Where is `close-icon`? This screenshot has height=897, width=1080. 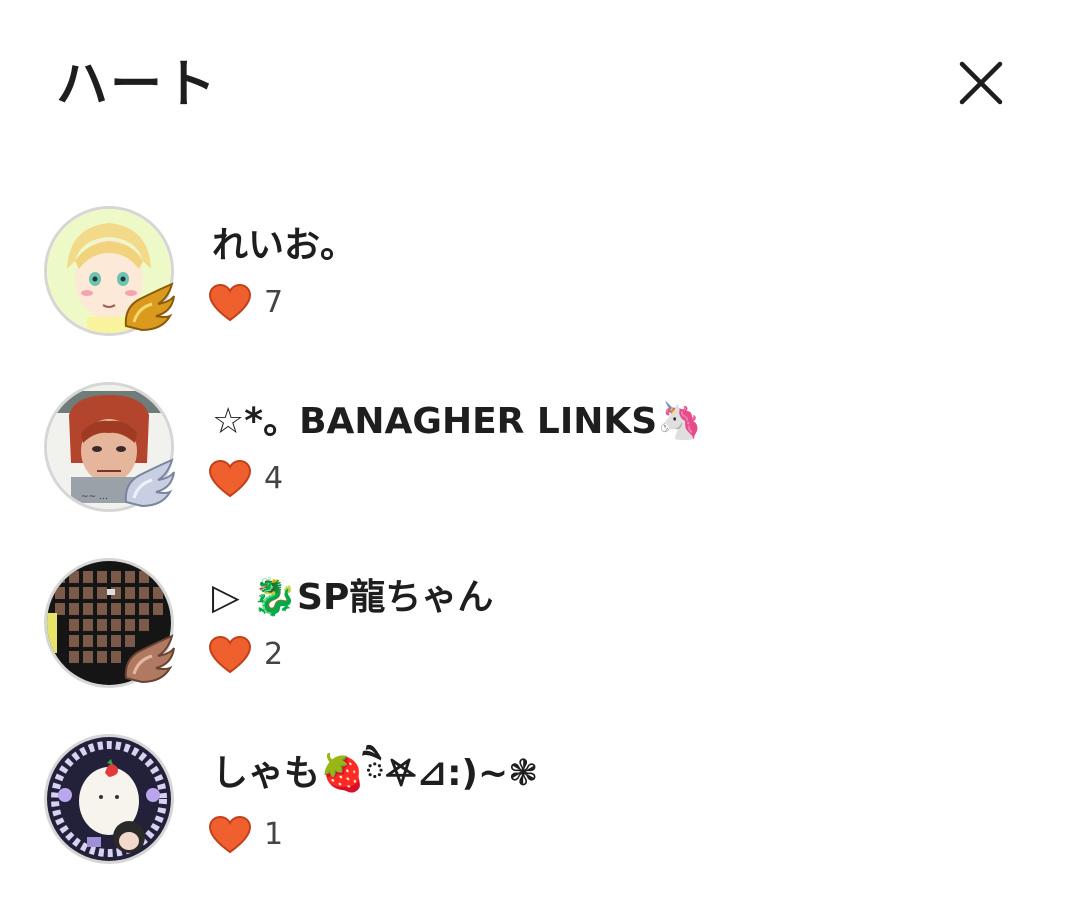
close-icon is located at coordinates (981, 83).